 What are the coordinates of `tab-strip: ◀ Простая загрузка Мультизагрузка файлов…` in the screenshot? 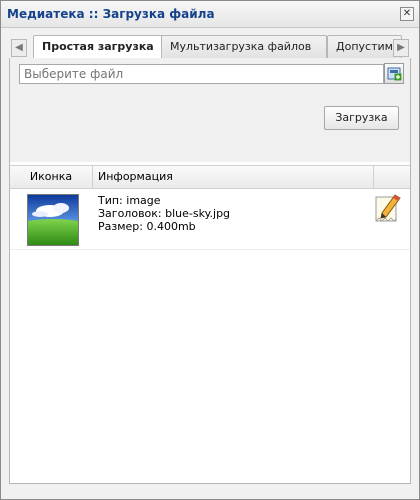 It's located at (210, 46).